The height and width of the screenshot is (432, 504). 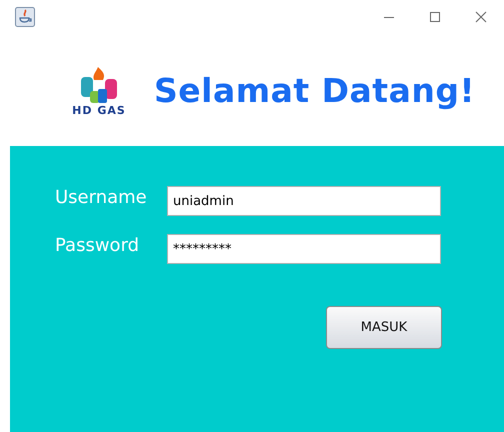 What do you see at coordinates (97, 245) in the screenshot?
I see `field-label: Password` at bounding box center [97, 245].